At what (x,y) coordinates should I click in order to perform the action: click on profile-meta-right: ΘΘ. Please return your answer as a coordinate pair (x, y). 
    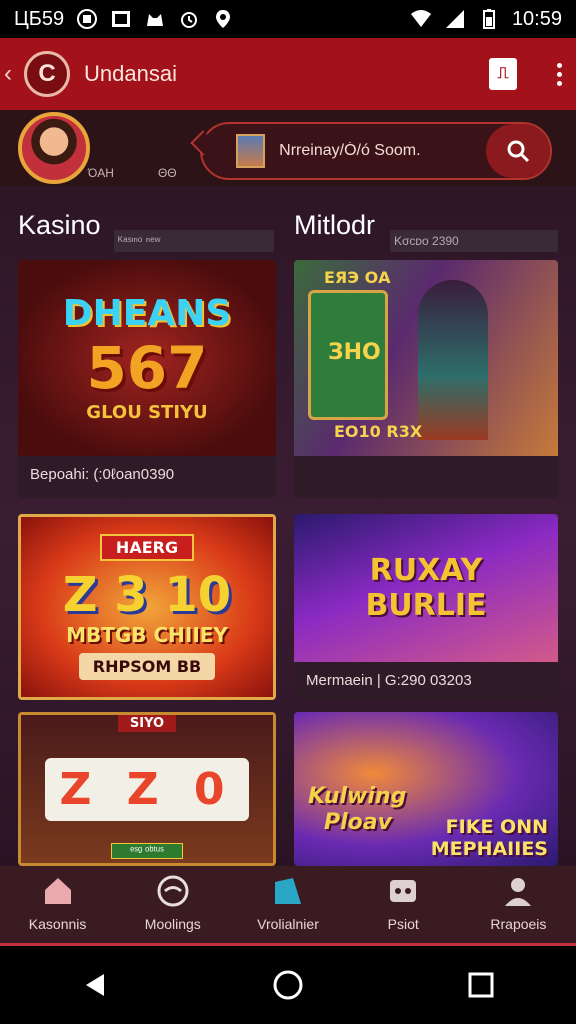
    Looking at the image, I should click on (167, 173).